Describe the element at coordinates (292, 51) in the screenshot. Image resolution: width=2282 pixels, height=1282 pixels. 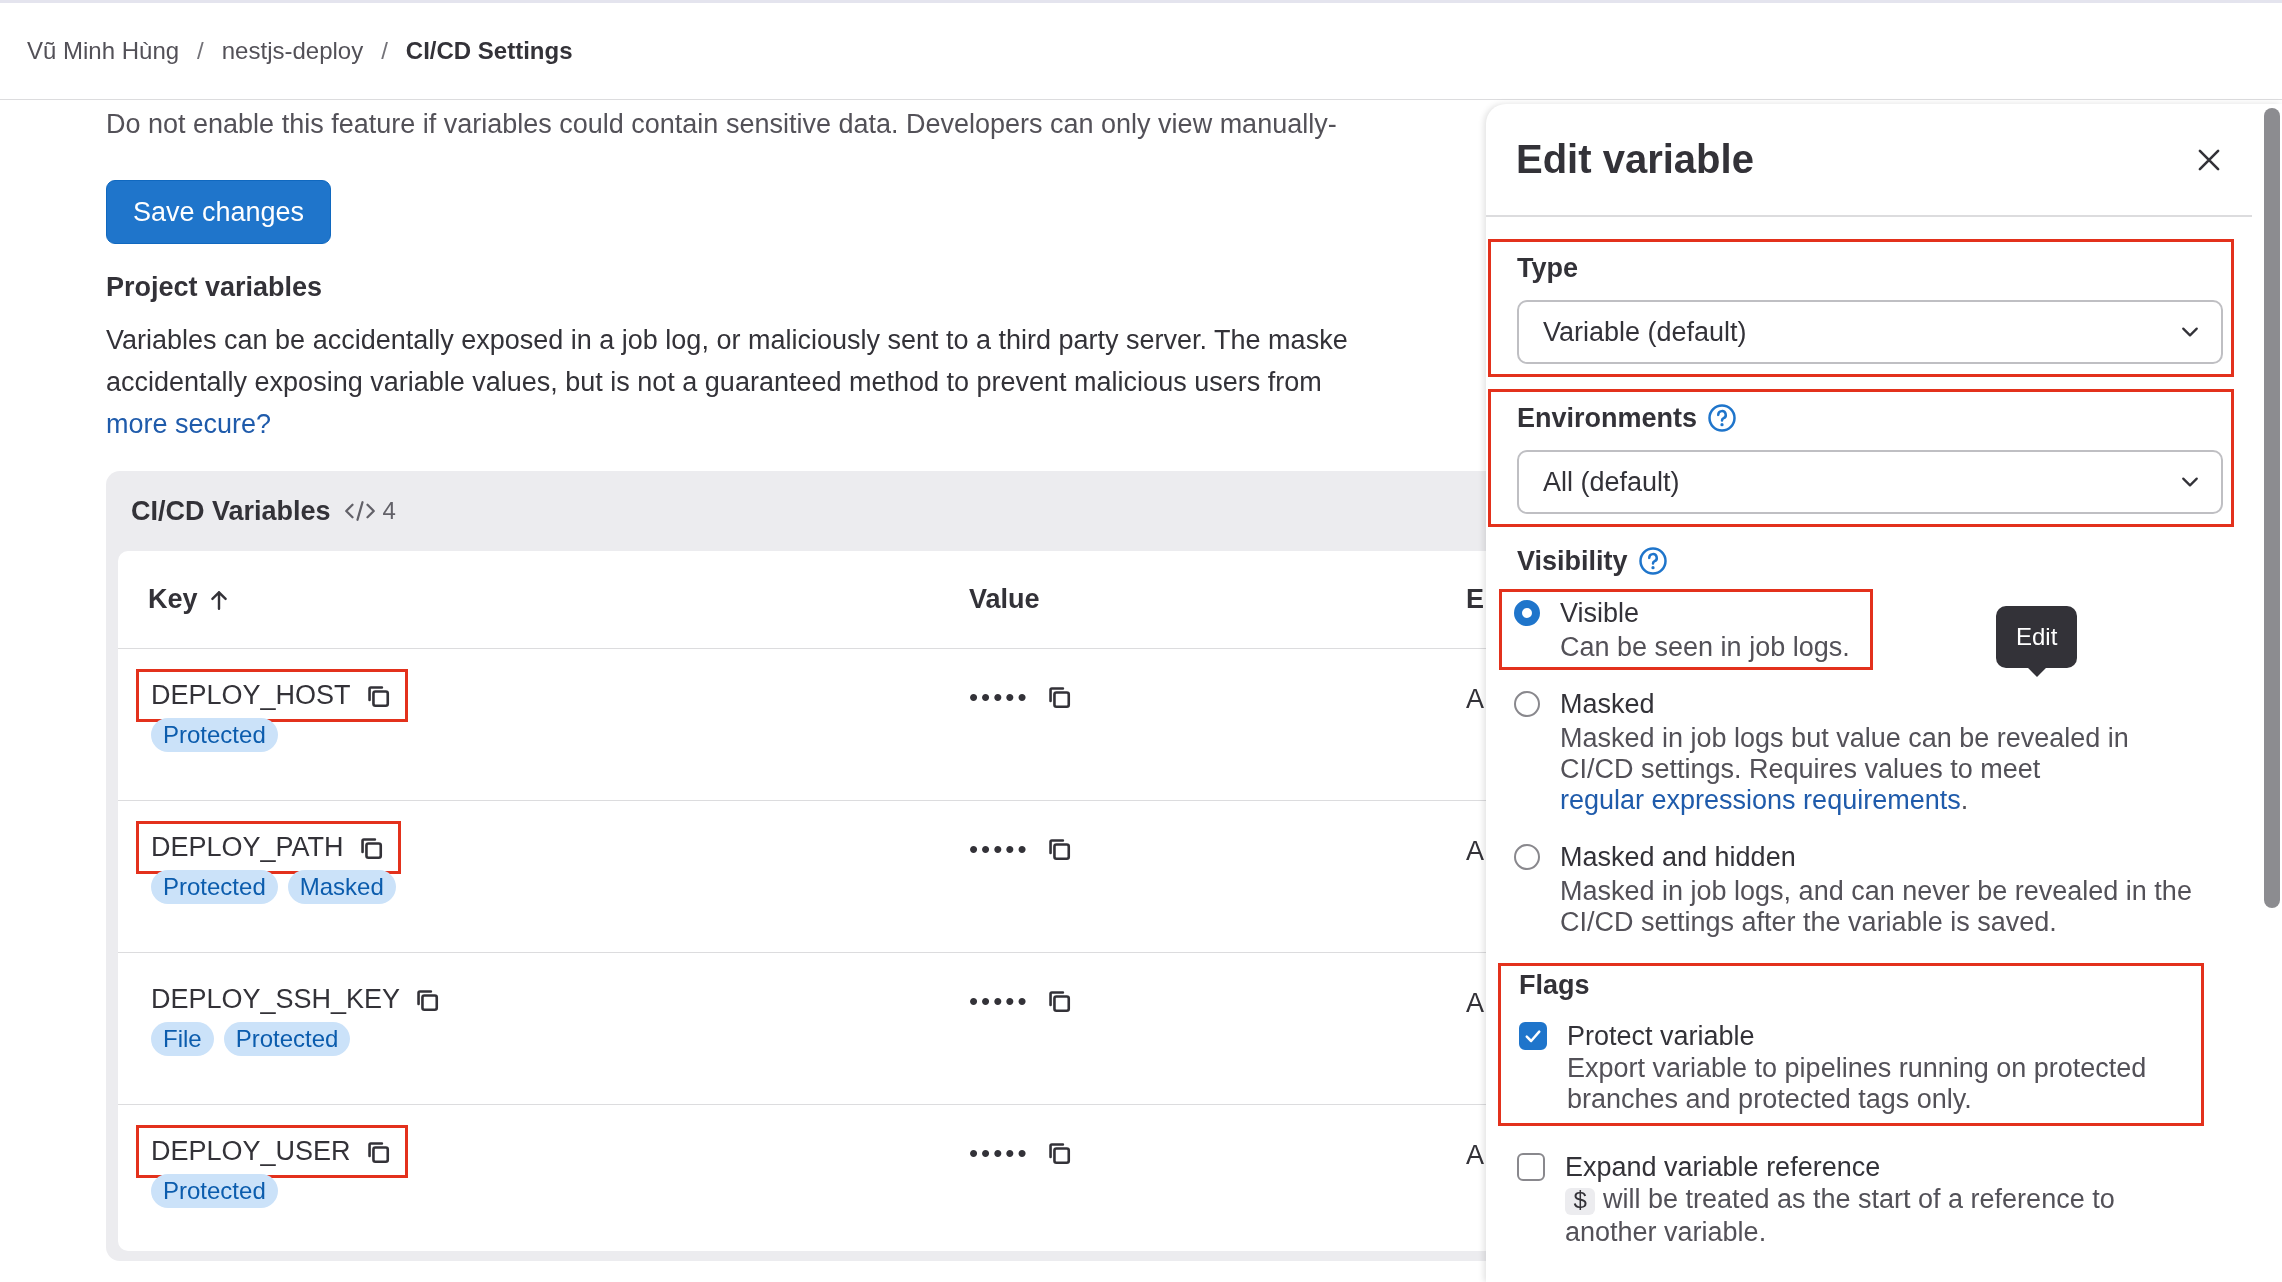
I see `breadcrumb-link: nestjs-deploy` at that location.